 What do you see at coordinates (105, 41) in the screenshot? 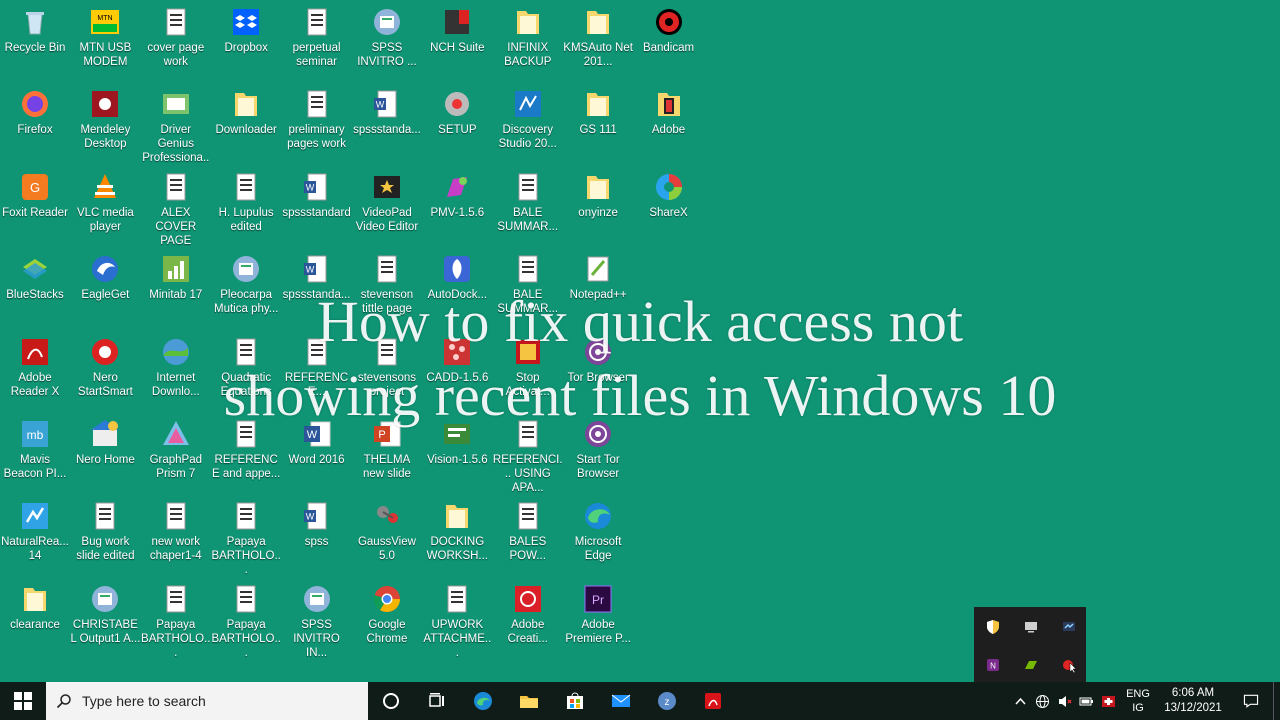
I see `desktop-shortcut: MTN MTN USB MODEM` at bounding box center [105, 41].